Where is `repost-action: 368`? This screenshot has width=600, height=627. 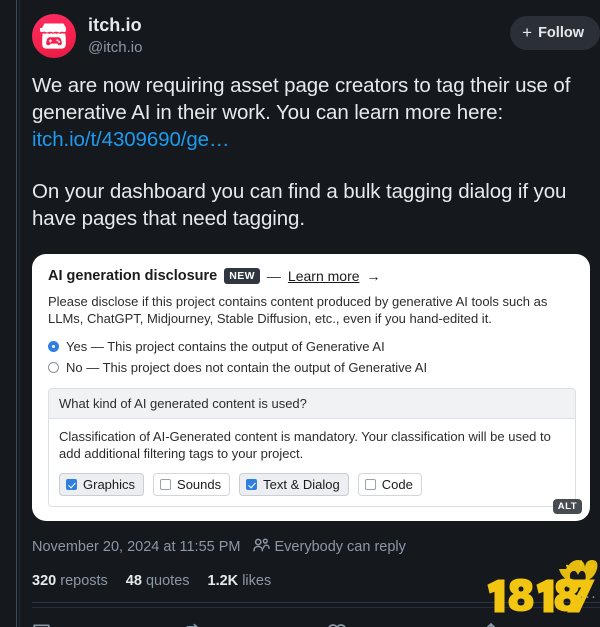
repost-action: 368 is located at coordinates (254, 625).